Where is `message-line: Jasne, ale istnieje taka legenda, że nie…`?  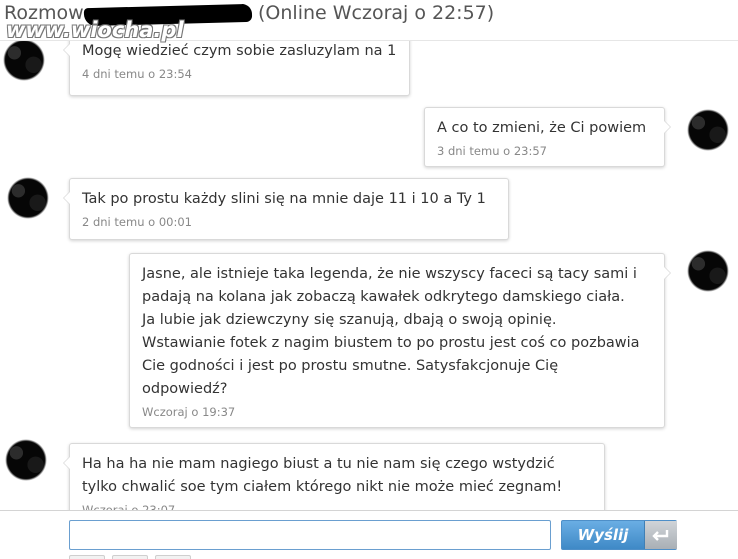 message-line: Jasne, ale istnieje taka legenda, że nie… is located at coordinates (389, 274).